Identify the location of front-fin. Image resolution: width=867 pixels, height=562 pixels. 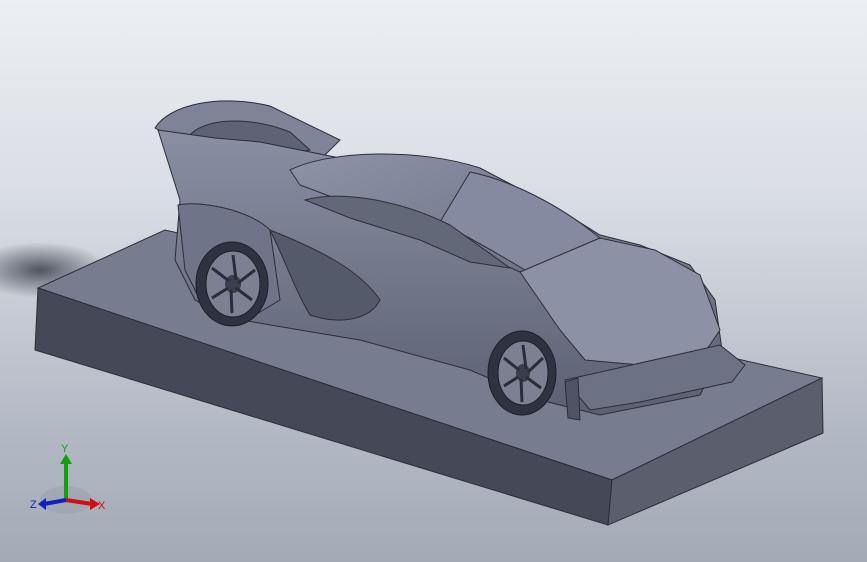
(572, 399).